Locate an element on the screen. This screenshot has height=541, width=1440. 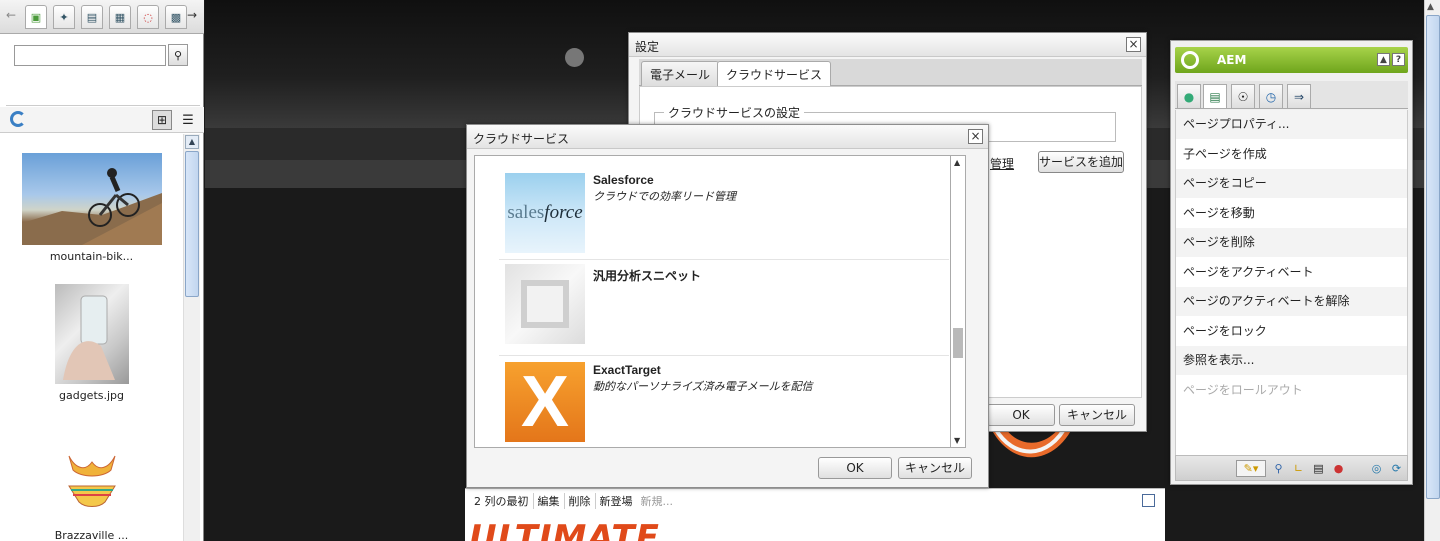
cloud-services-title-bar: クラウドサービス × is located at coordinates (727, 137).